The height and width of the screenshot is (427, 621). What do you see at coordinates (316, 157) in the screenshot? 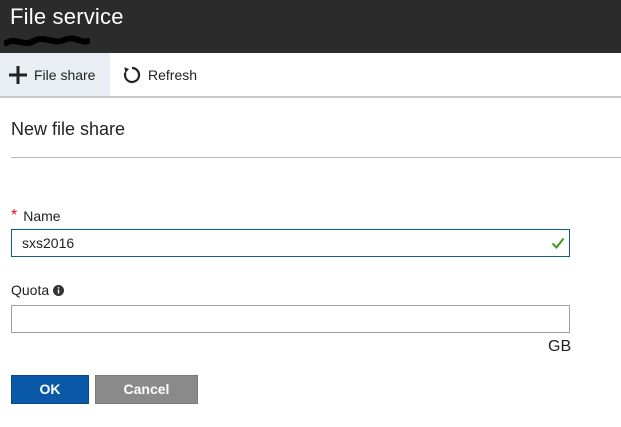
I see `title-divider` at bounding box center [316, 157].